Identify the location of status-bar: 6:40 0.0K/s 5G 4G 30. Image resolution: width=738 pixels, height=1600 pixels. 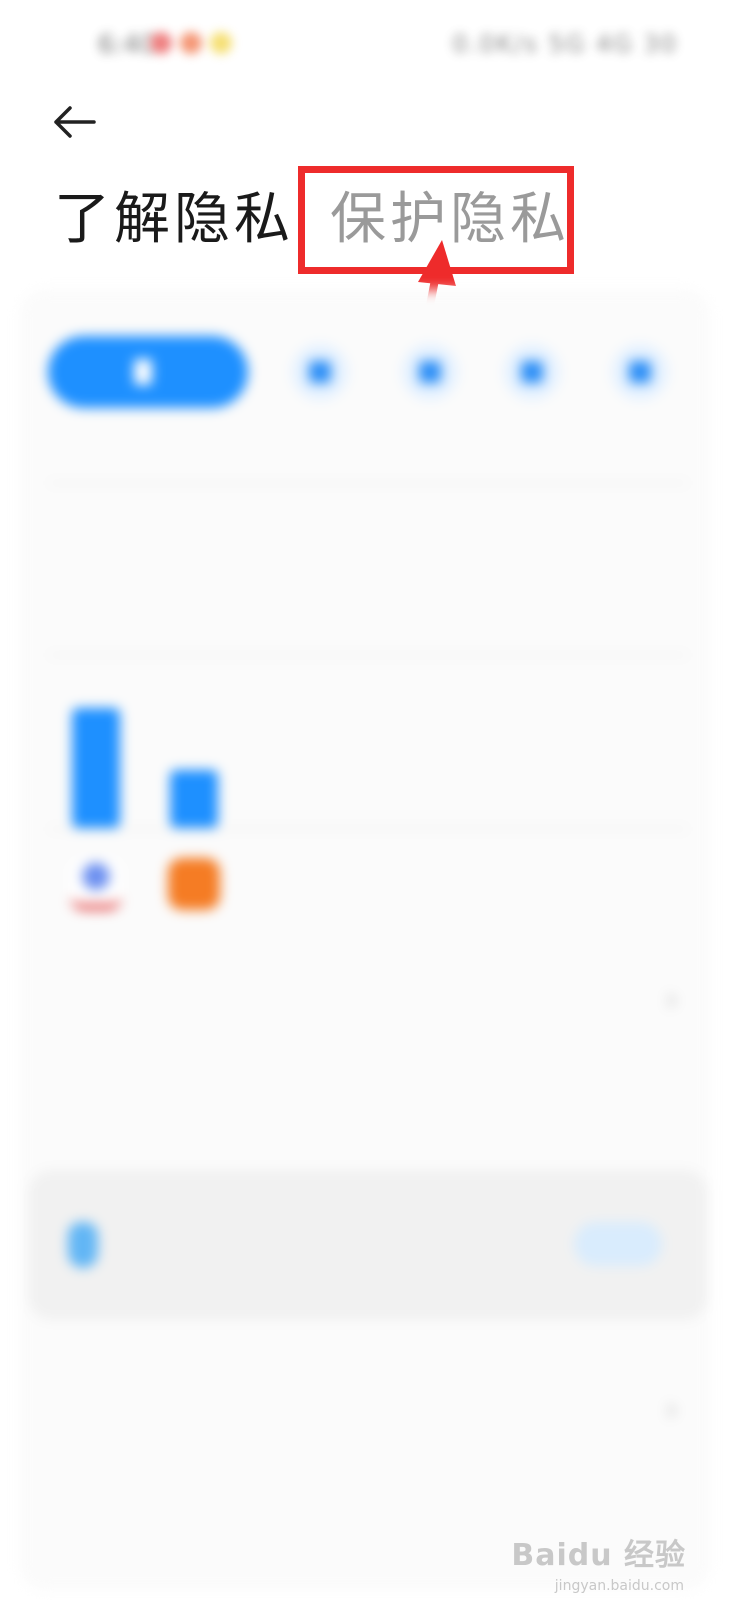
(369, 45).